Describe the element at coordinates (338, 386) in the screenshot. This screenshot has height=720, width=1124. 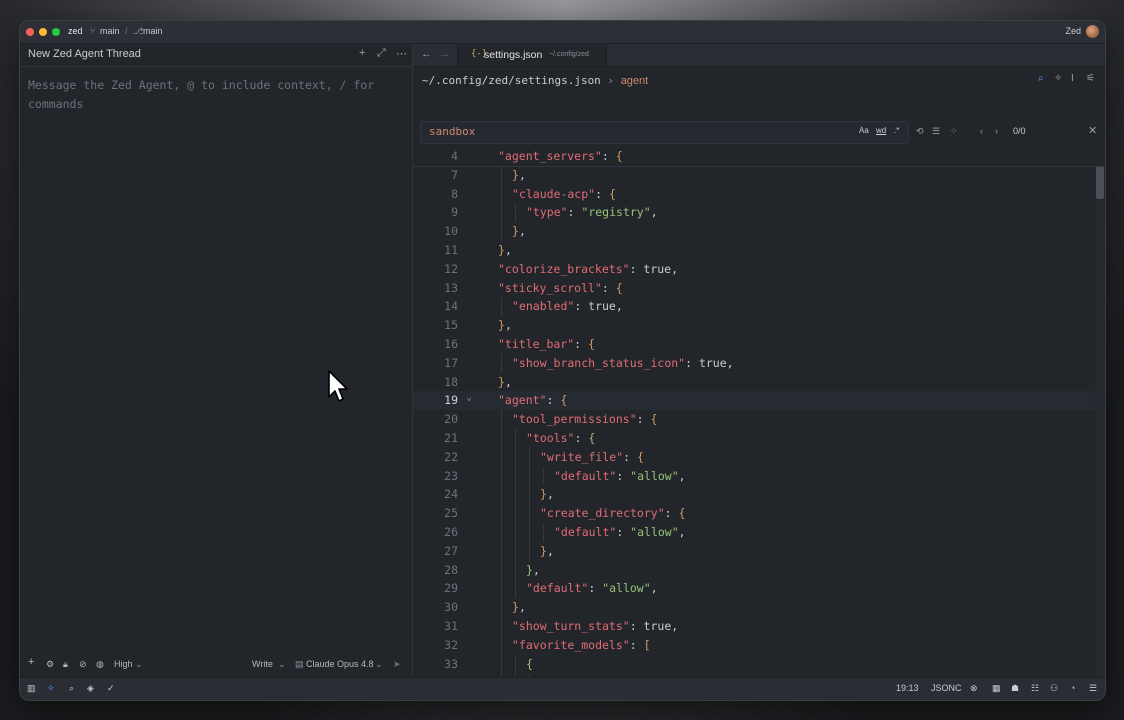
I see `mouse-pointer-icon` at that location.